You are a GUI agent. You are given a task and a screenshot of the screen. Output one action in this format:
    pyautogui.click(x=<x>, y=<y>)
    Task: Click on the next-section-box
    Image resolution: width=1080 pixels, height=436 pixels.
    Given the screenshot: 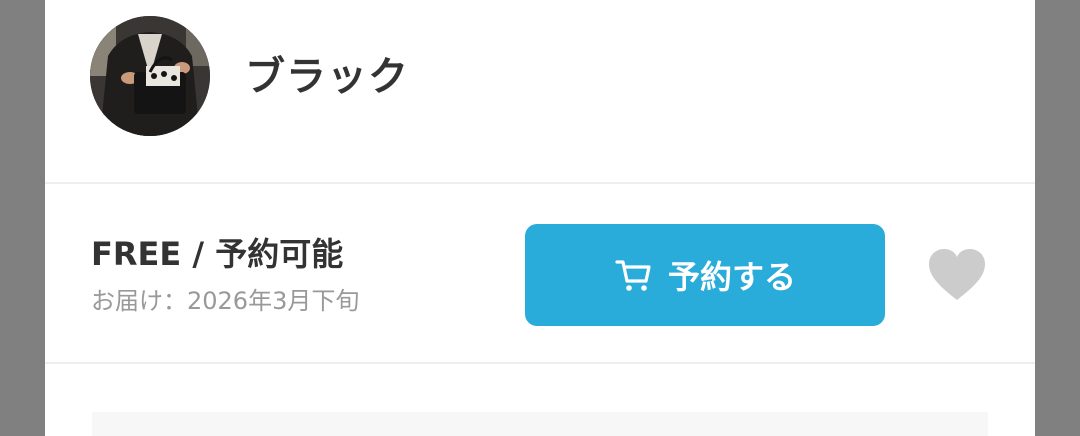 What is the action you would take?
    pyautogui.click(x=540, y=424)
    